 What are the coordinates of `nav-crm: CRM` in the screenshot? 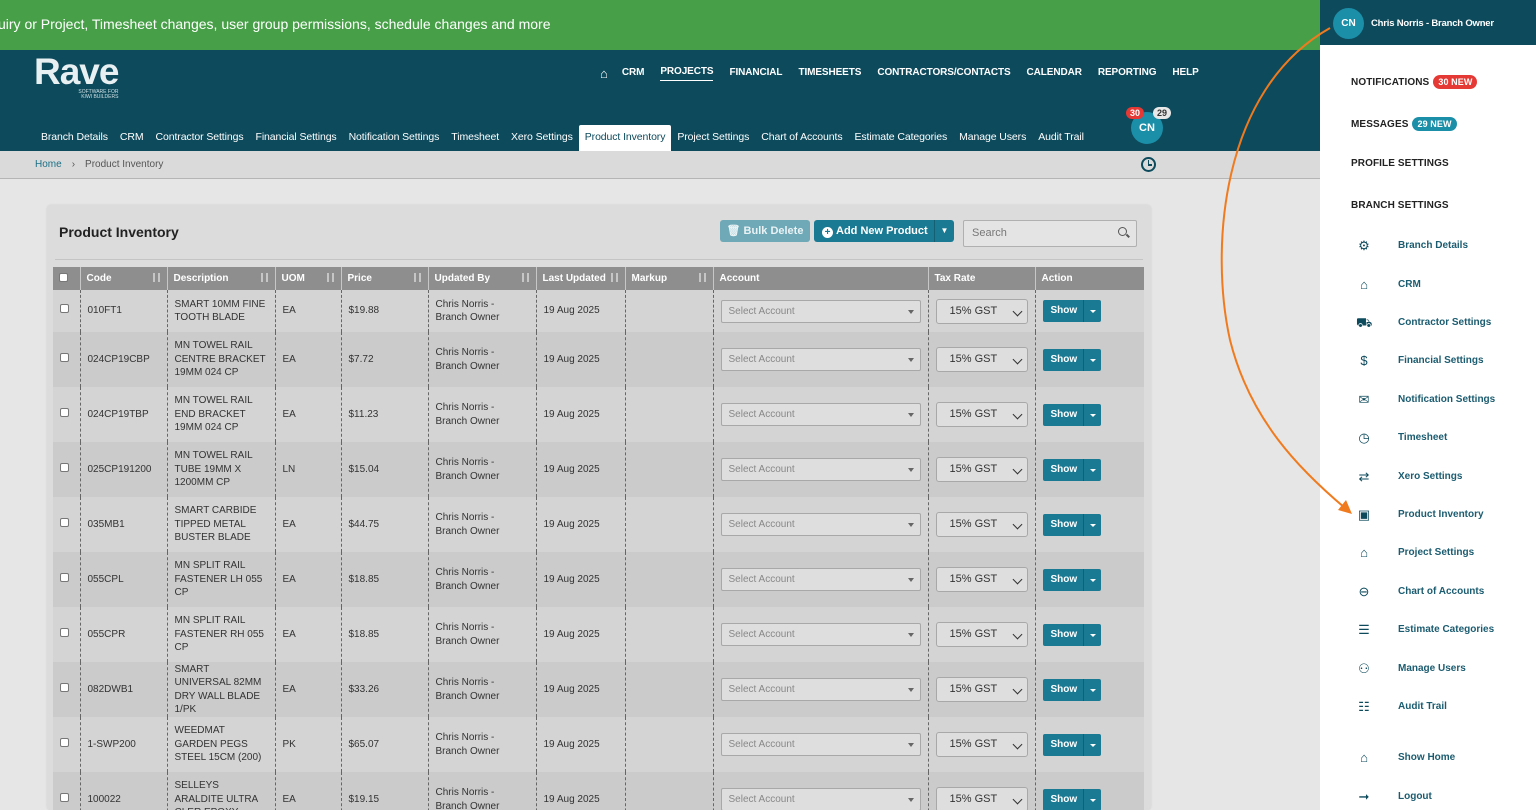 It's located at (633, 74).